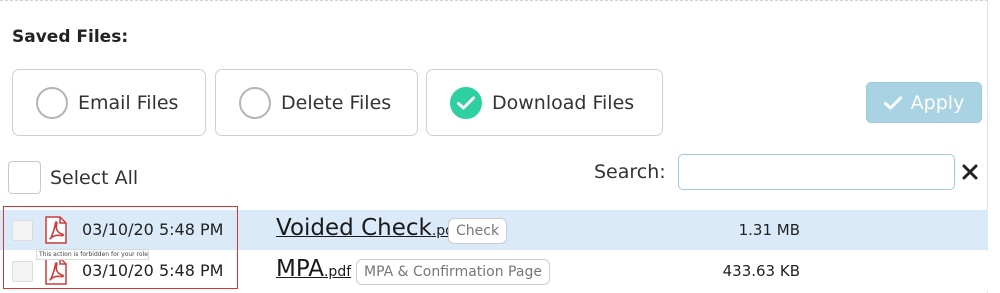 This screenshot has height=293, width=1000. What do you see at coordinates (336, 102) in the screenshot?
I see `delete-files-label: Delete Files` at bounding box center [336, 102].